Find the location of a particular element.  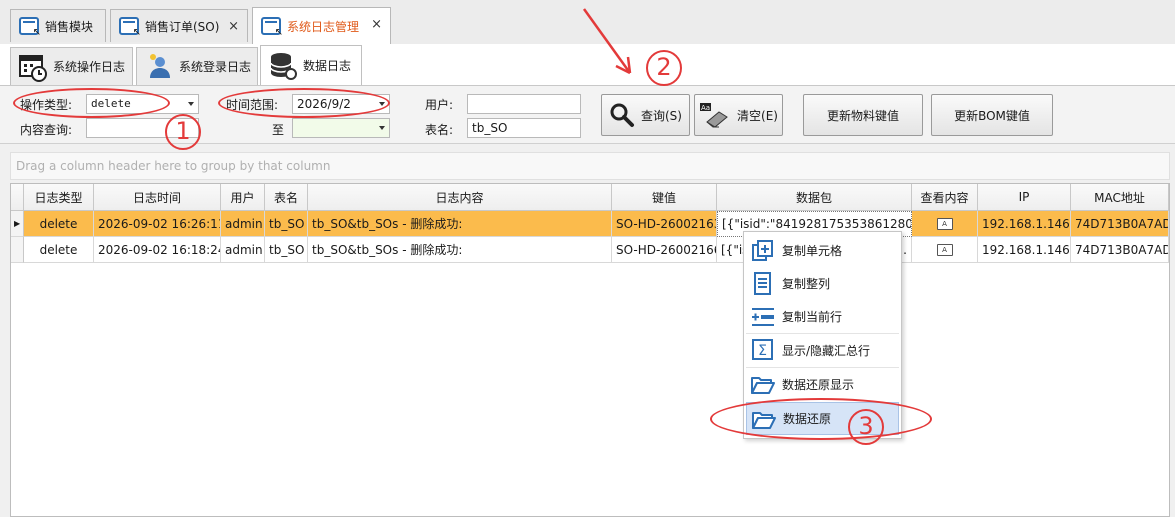

tab-label: 数据日志 is located at coordinates (327, 66).